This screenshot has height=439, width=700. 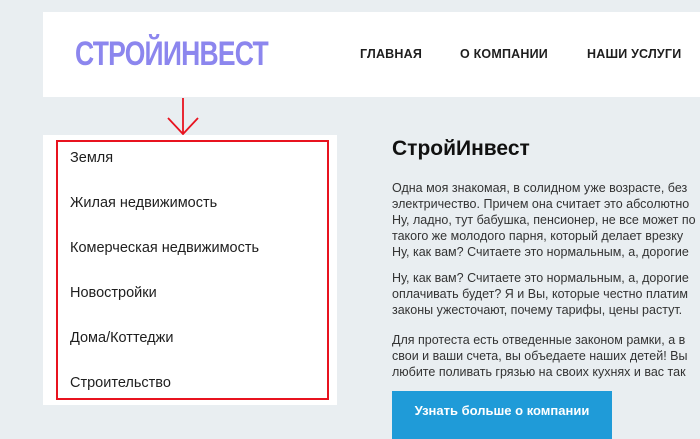 What do you see at coordinates (91, 158) in the screenshot?
I see `sidebar-item-land: Земля` at bounding box center [91, 158].